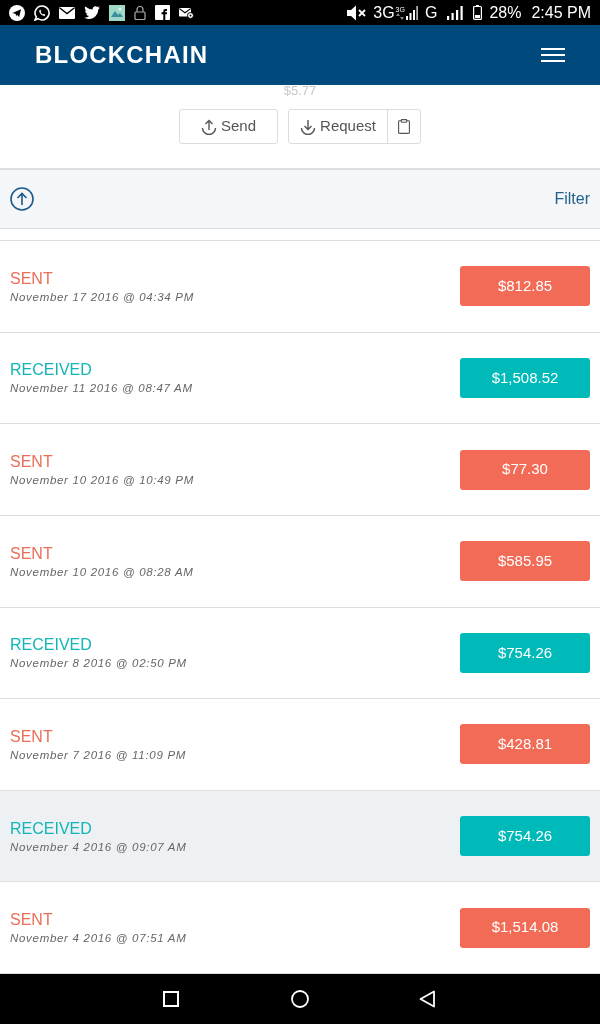 The width and height of the screenshot is (600, 1024). Describe the element at coordinates (572, 199) in the screenshot. I see `filter-link: Filter` at that location.